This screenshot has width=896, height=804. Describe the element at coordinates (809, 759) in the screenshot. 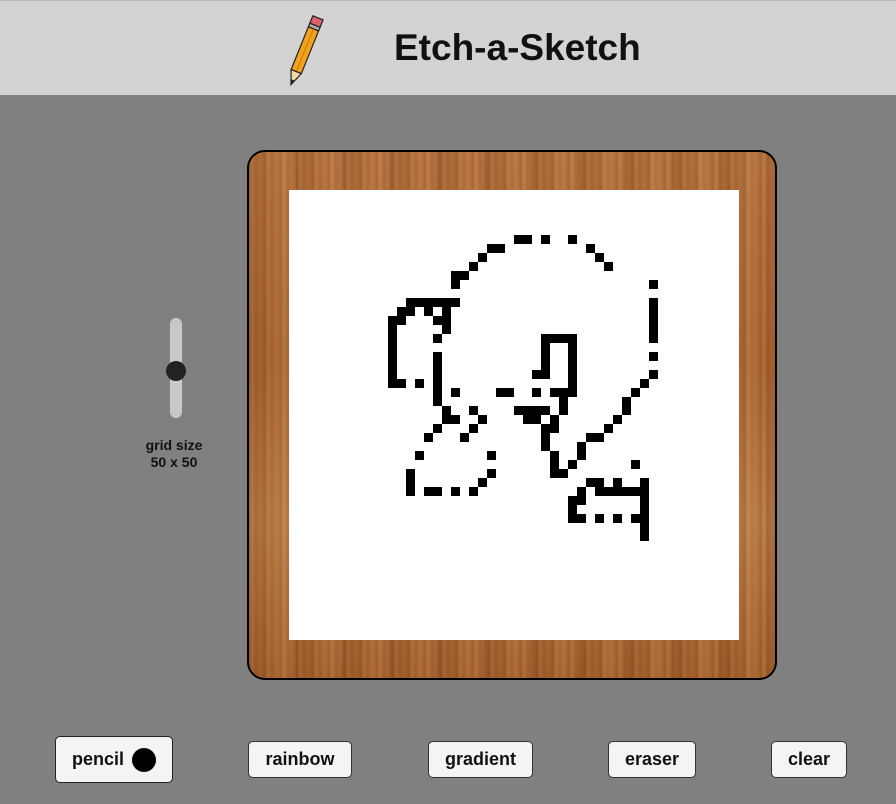

I see `clear-button: clear` at that location.